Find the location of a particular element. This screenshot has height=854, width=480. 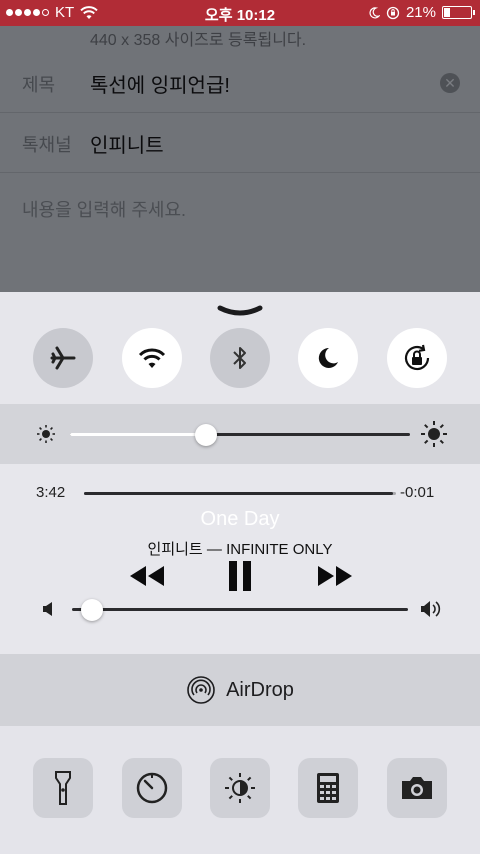

battery-icon is located at coordinates (458, 12).